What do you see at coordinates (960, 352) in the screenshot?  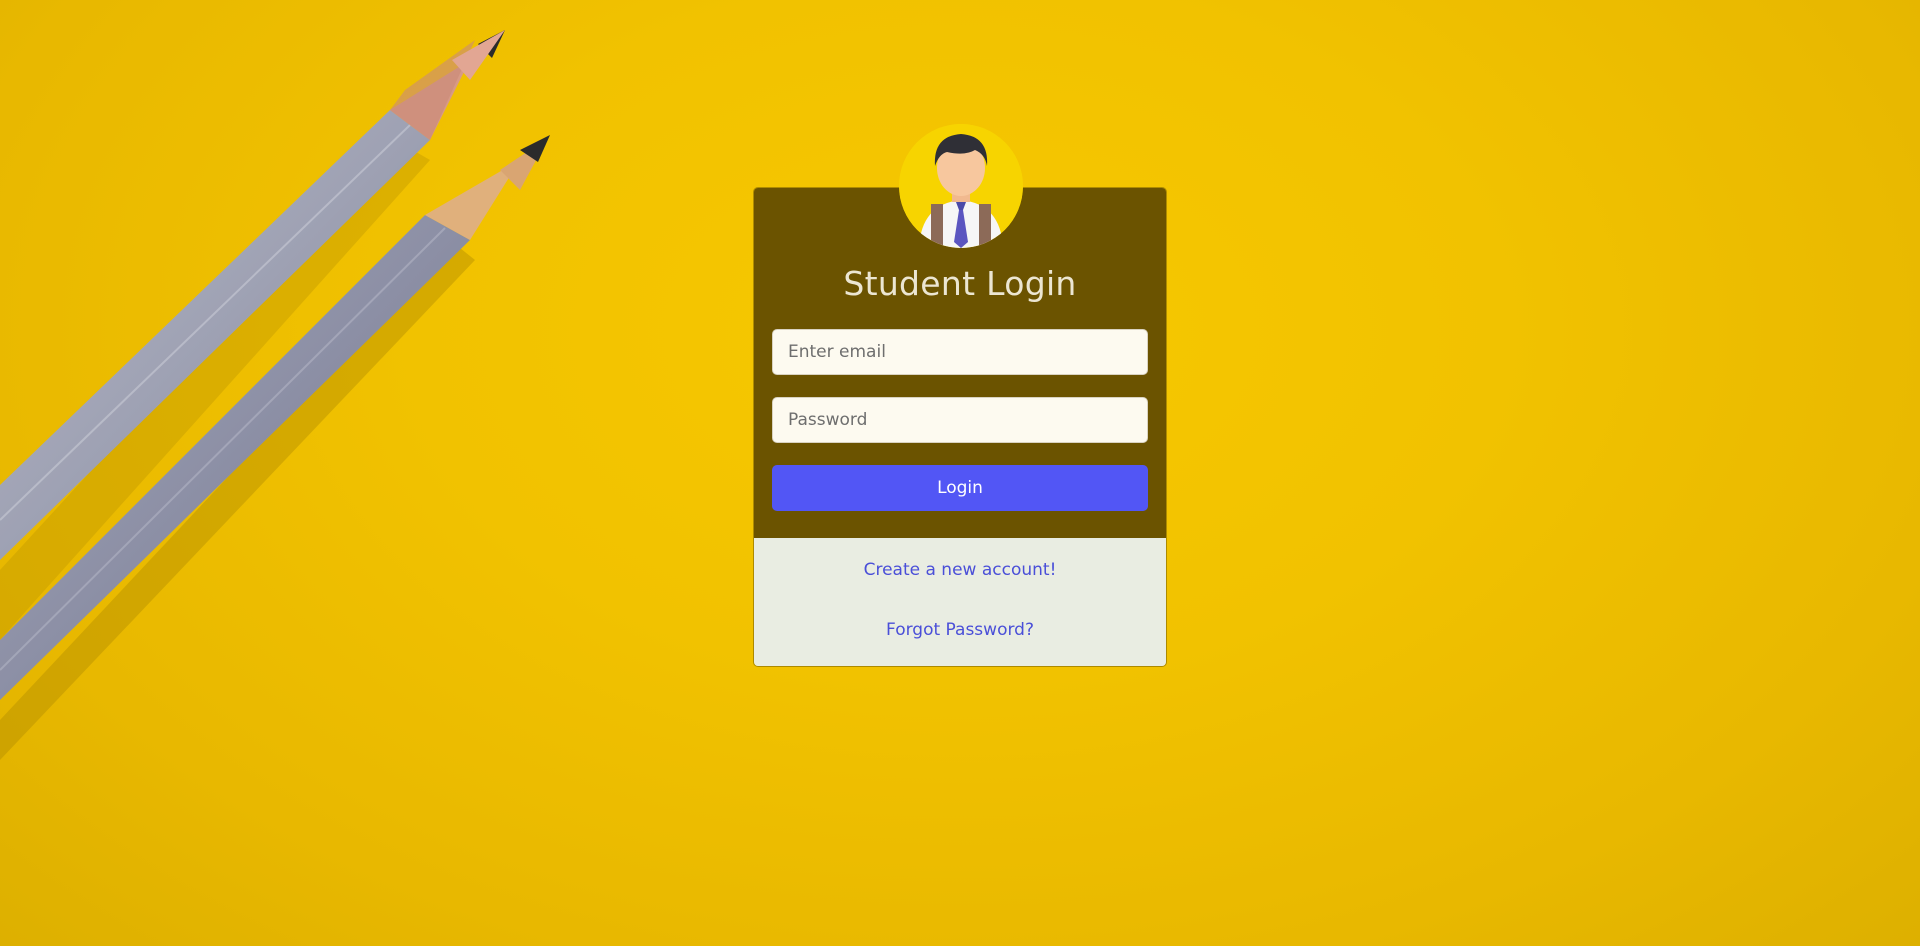 I see `email-field` at bounding box center [960, 352].